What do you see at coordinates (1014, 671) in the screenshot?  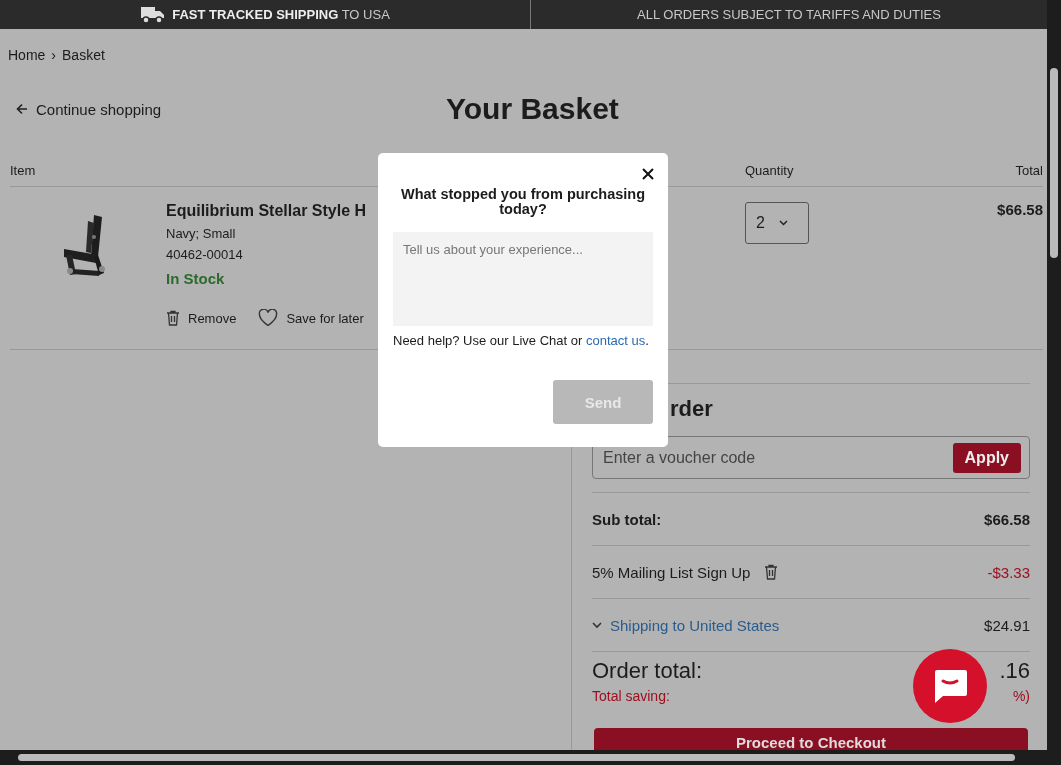 I see `order-total-value: .16` at bounding box center [1014, 671].